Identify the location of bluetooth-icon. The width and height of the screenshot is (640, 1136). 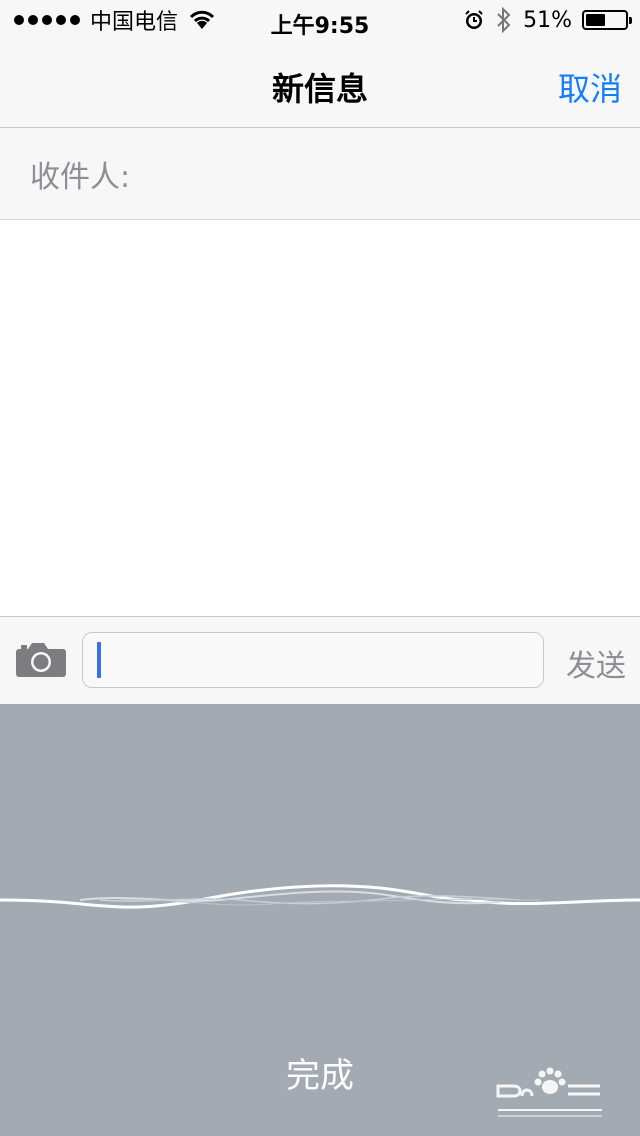
(504, 20).